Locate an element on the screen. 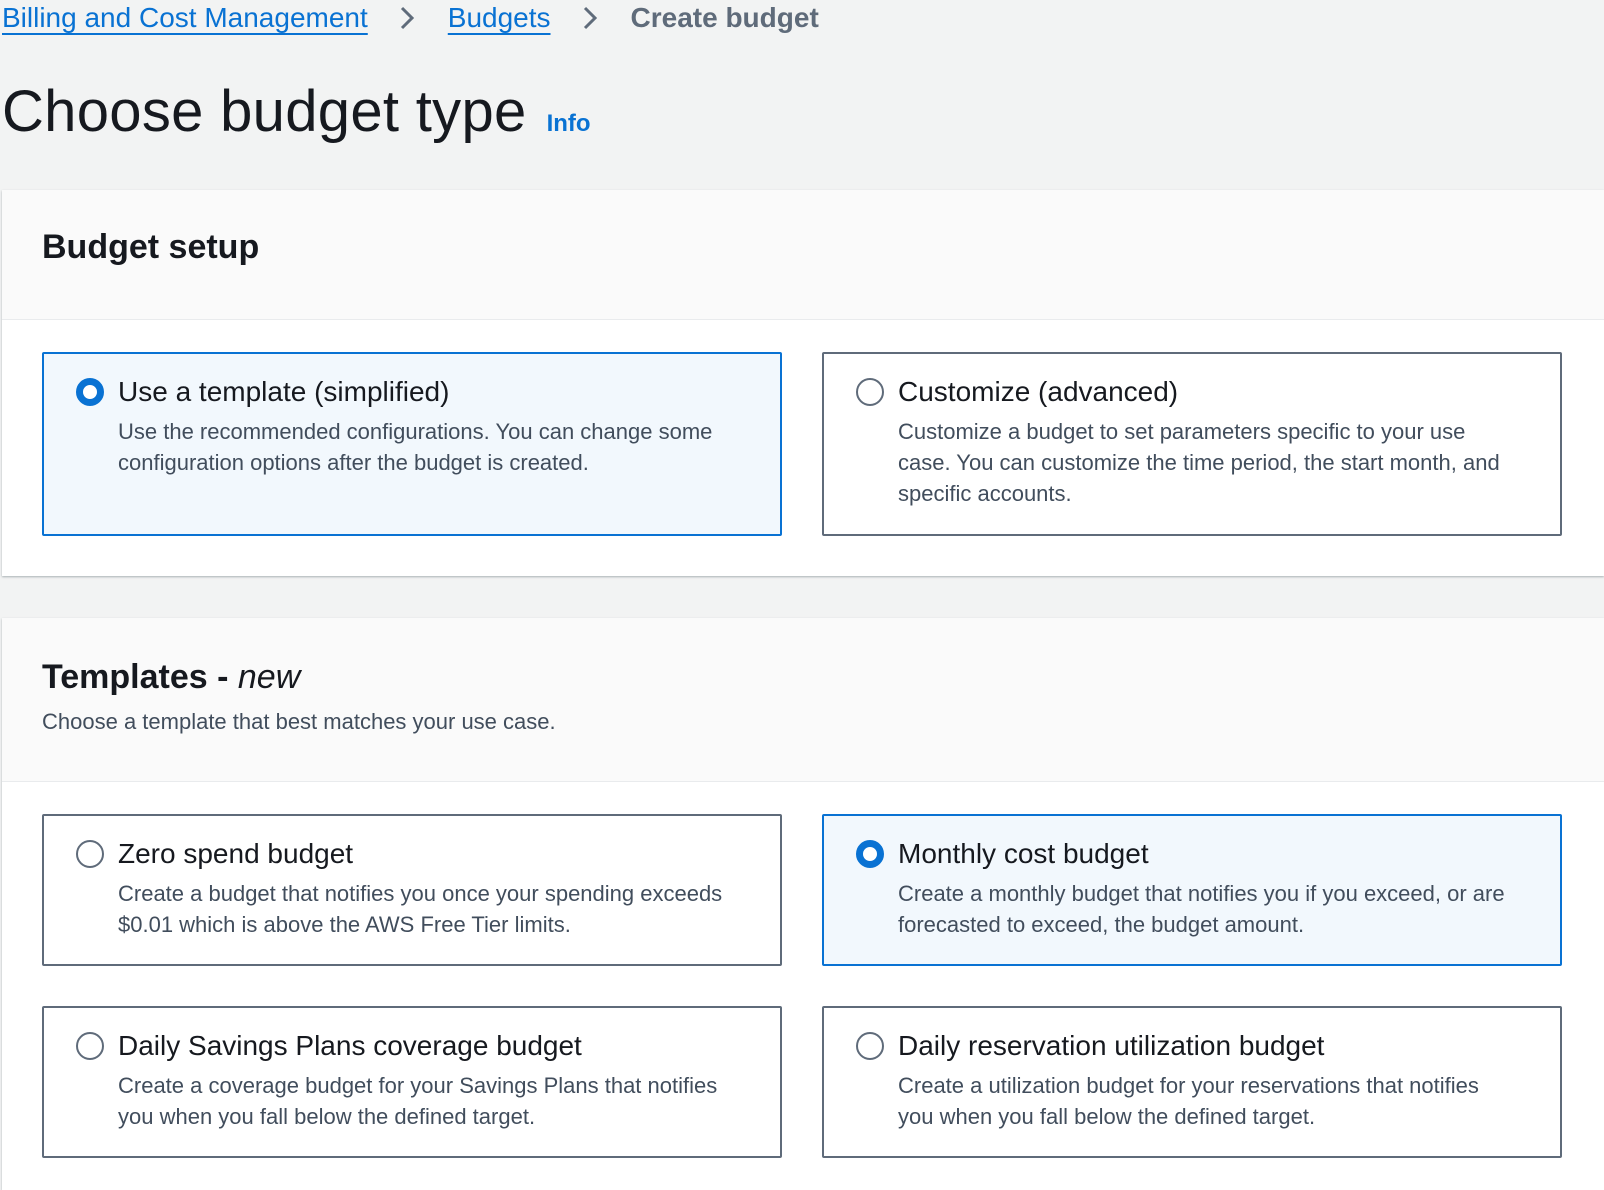  template-label: Daily Savings Plans coverage budget is located at coordinates (350, 1045).